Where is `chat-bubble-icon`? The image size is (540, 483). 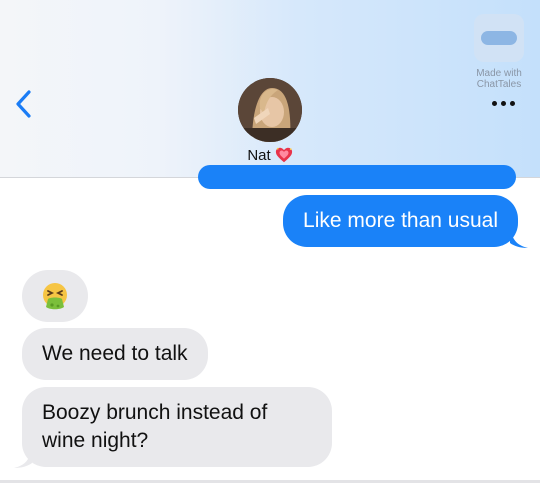
chat-bubble-icon is located at coordinates (499, 38).